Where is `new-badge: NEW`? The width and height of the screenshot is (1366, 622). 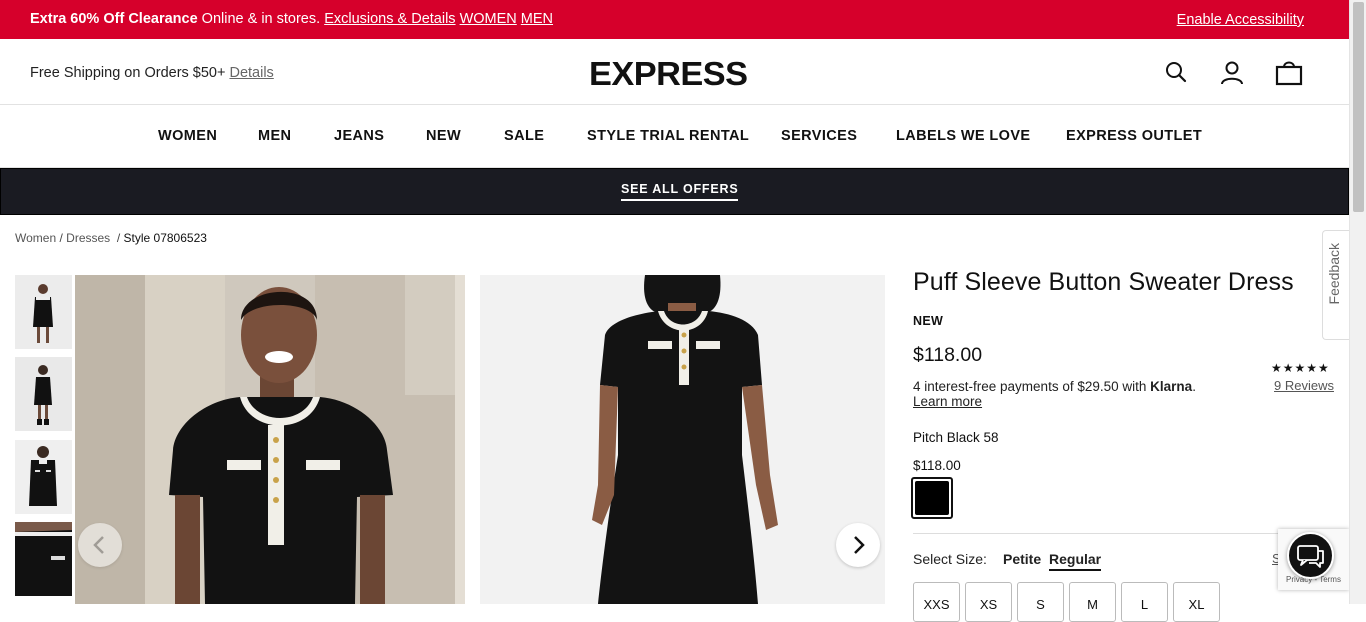 new-badge: NEW is located at coordinates (928, 321).